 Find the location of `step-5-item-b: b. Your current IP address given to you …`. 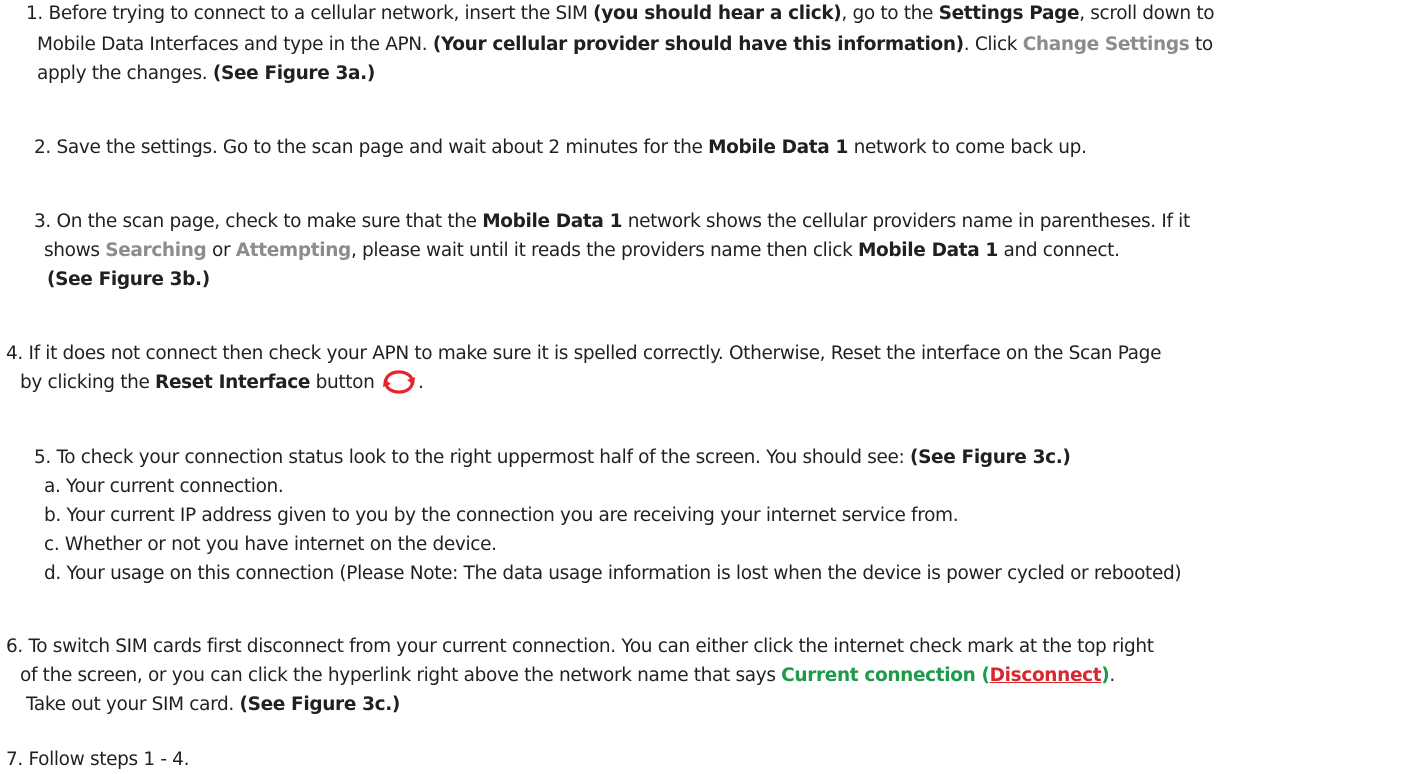

step-5-item-b: b. Your current IP address given to you … is located at coordinates (501, 515).